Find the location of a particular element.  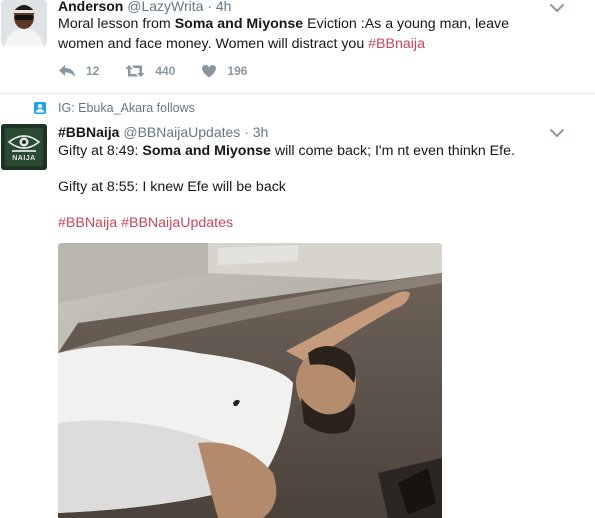

avatar-badge-text: NAIJA is located at coordinates (24, 158).